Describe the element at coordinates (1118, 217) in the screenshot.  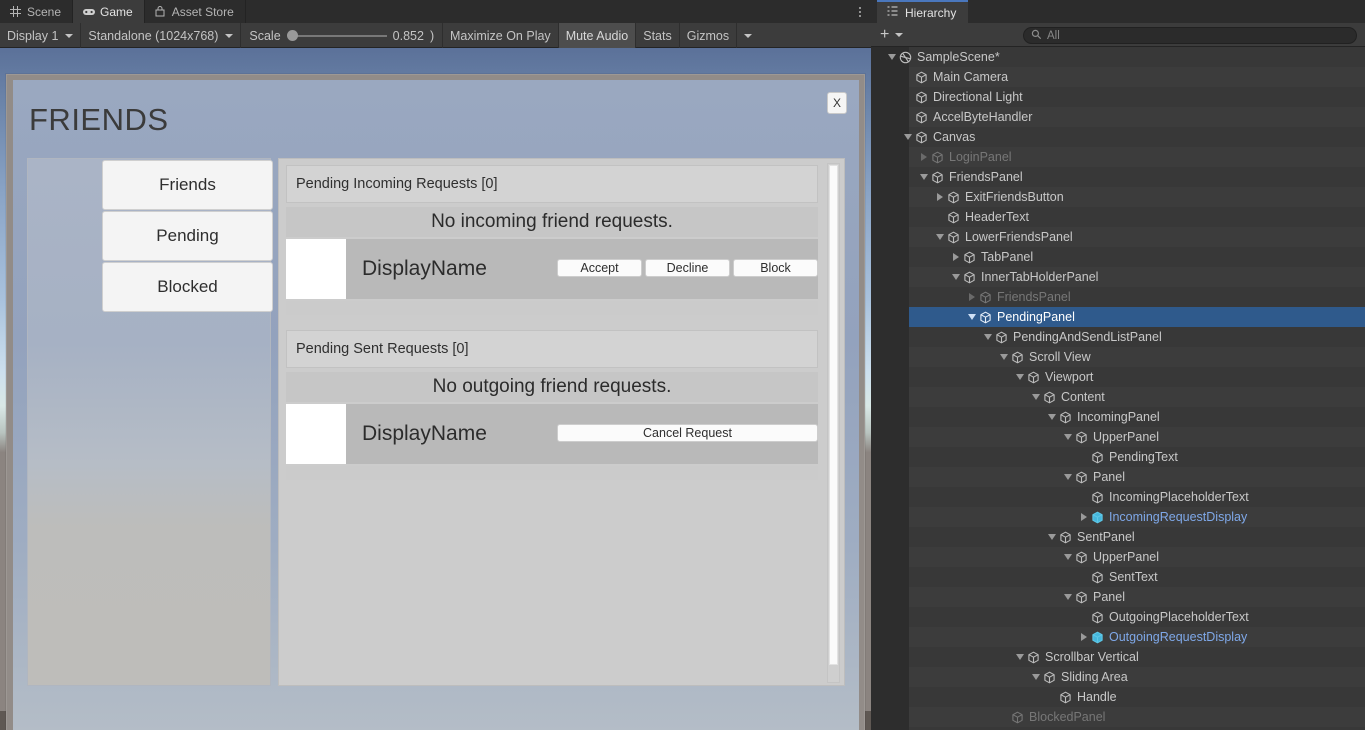
I see `hierarchy-row: HeaderText` at that location.